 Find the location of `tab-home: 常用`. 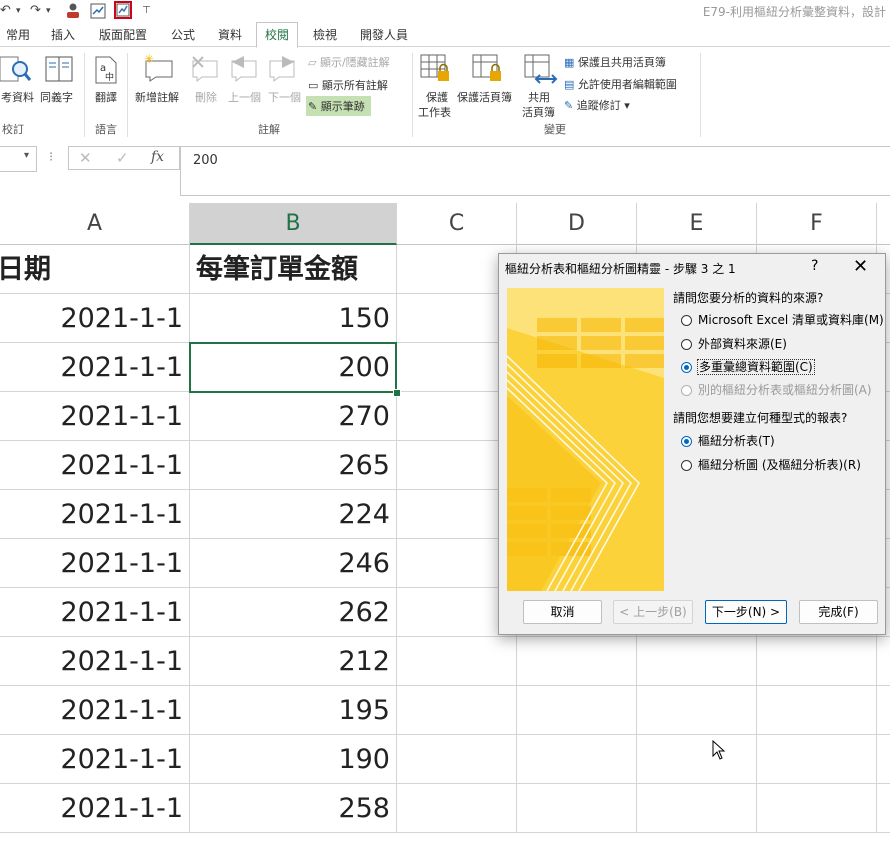

tab-home: 常用 is located at coordinates (18, 34).